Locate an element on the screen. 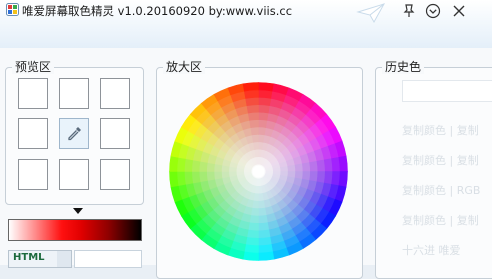 The height and width of the screenshot is (279, 492). history-item: 复制颜色 | RGB is located at coordinates (441, 190).